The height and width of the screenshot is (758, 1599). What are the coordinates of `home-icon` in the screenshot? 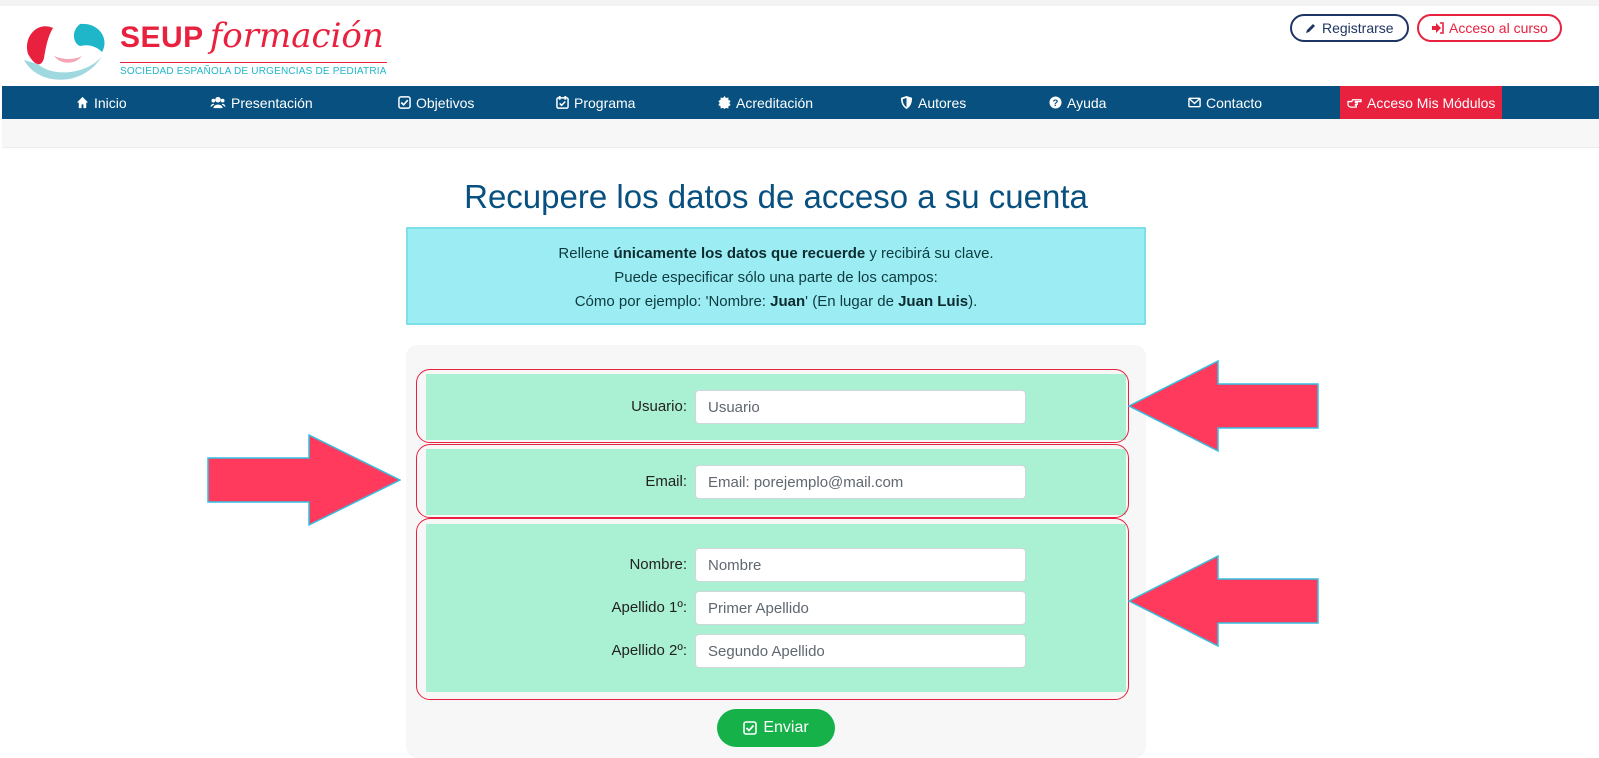 It's located at (82, 102).